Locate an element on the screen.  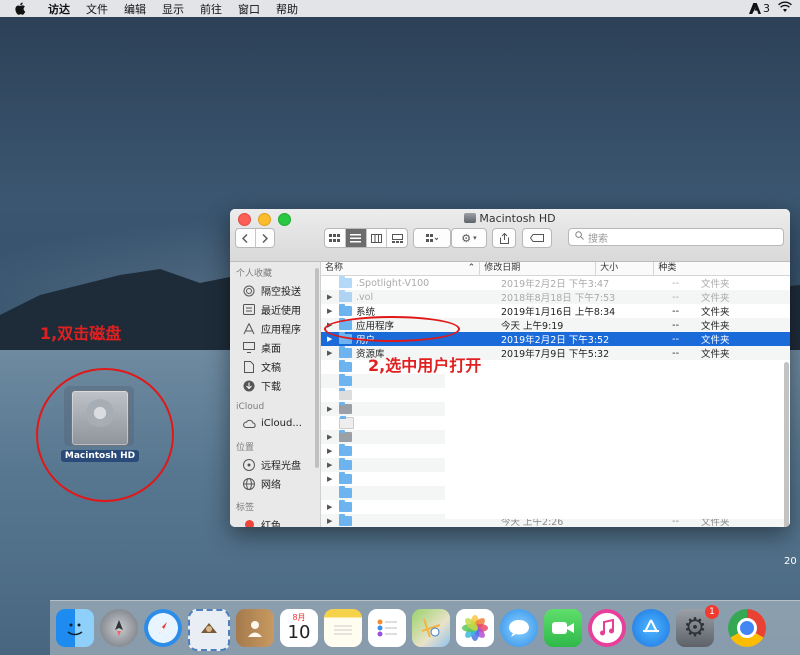
sidebar-item-tag-red: 红色 is located at coordinates (275, 521).